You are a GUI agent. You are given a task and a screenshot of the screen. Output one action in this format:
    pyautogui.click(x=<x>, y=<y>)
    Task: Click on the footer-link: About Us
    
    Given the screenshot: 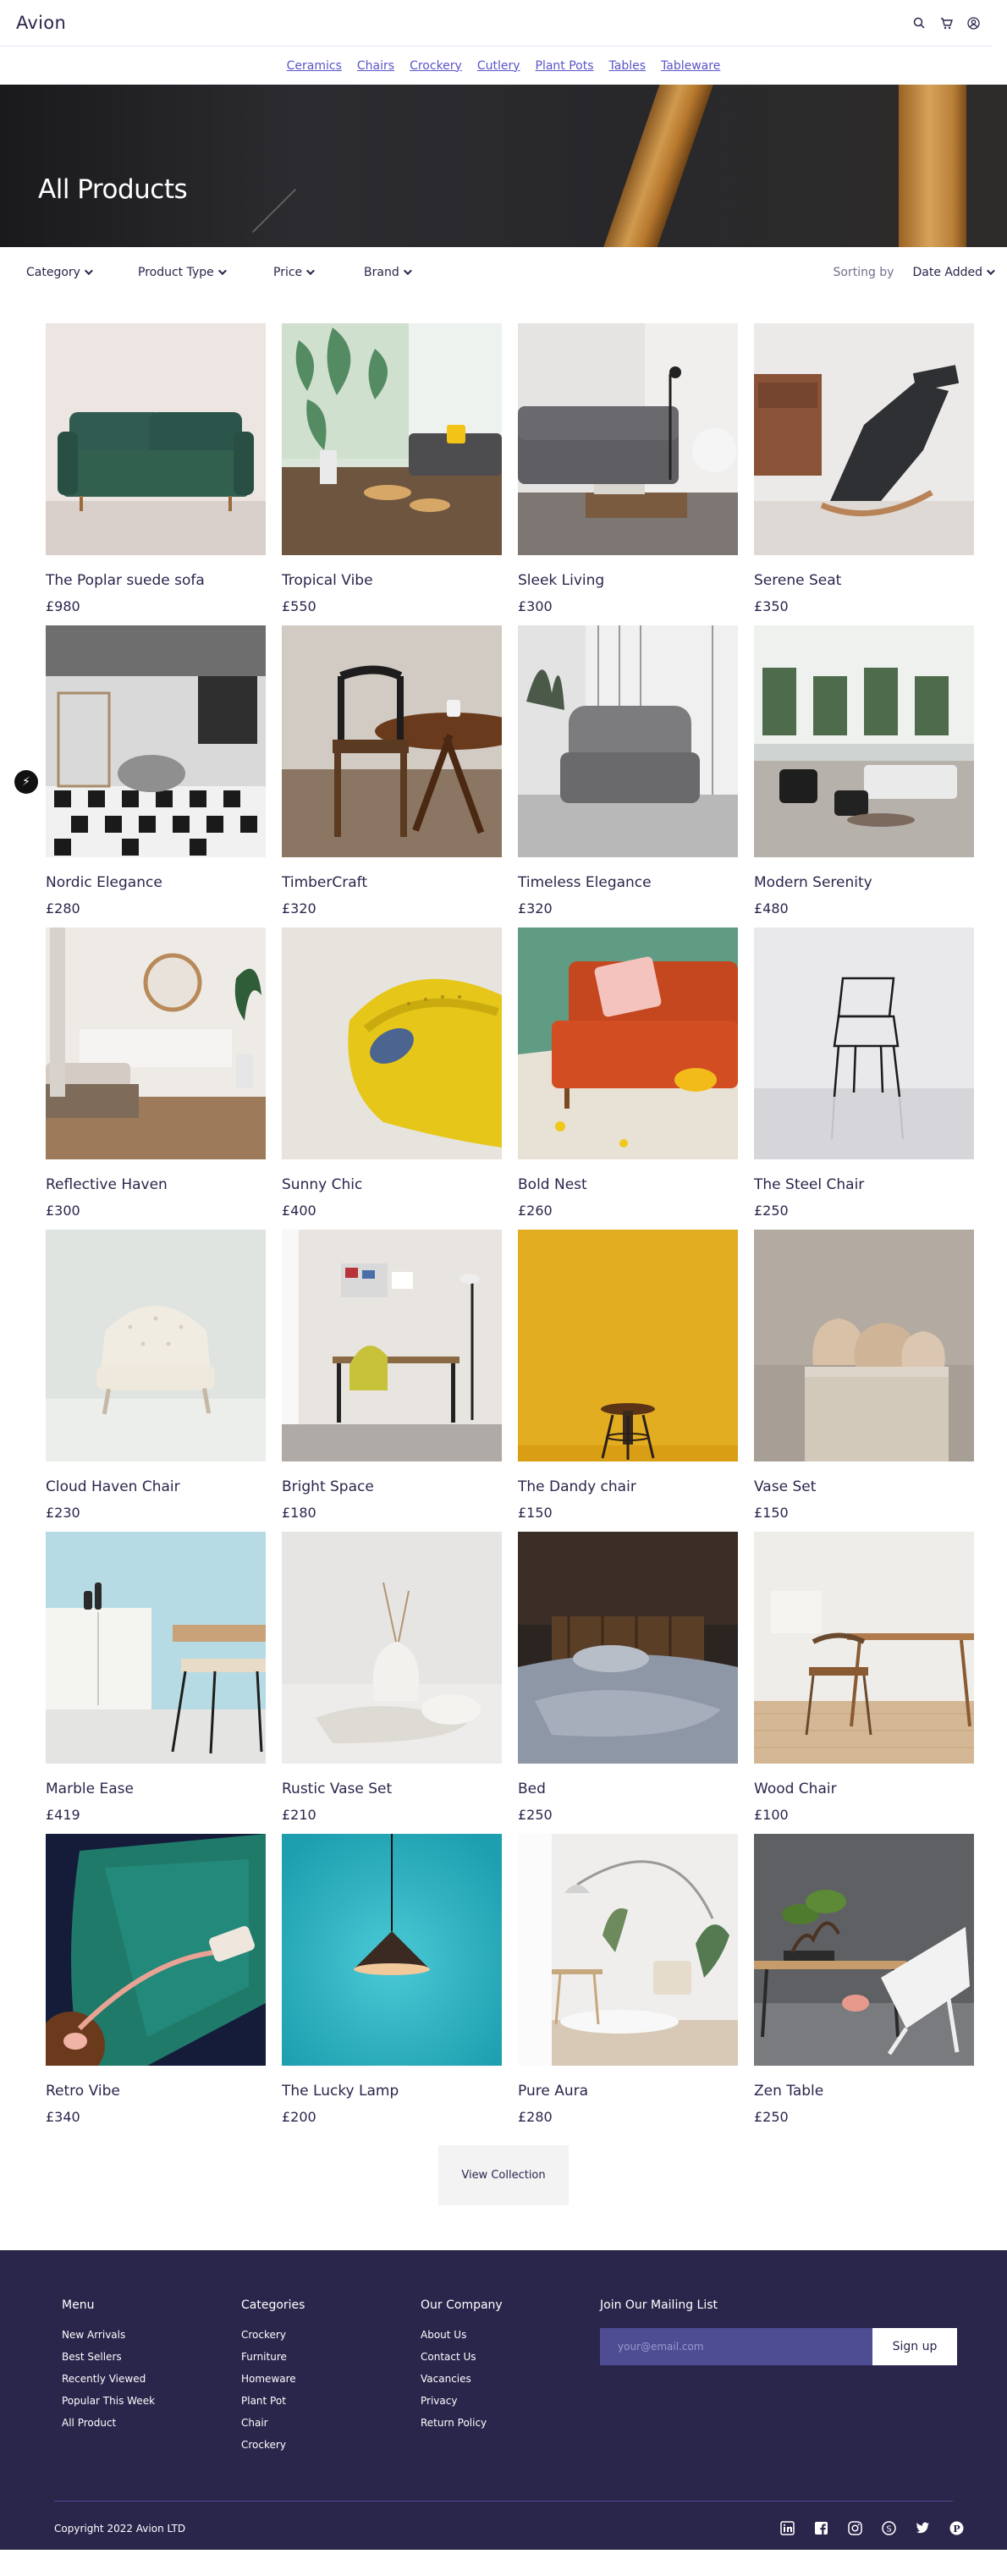 What is the action you would take?
    pyautogui.click(x=511, y=2335)
    